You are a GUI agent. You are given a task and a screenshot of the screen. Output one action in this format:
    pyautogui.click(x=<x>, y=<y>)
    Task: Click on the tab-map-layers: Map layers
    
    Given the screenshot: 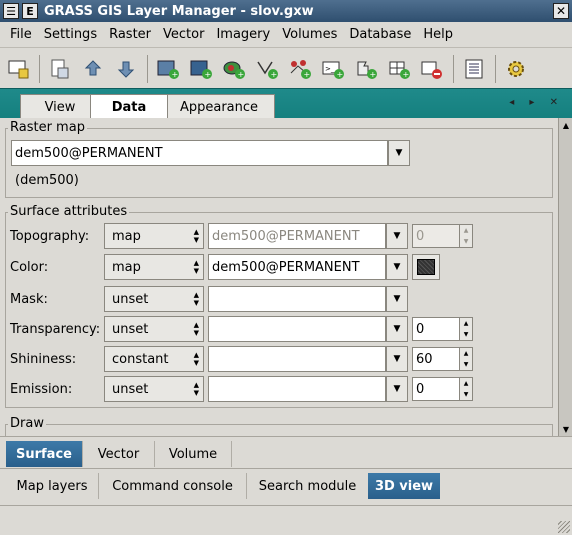 What is the action you would take?
    pyautogui.click(x=52, y=486)
    